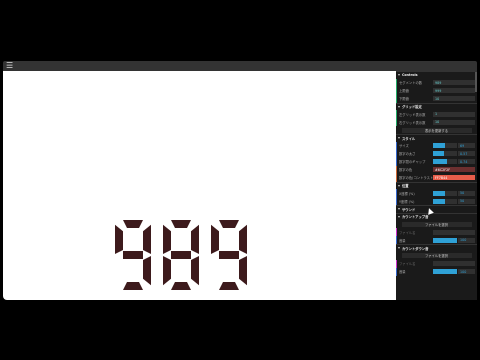  Describe the element at coordinates (466, 161) in the screenshot. I see `slider-value: 0.74` at that location.